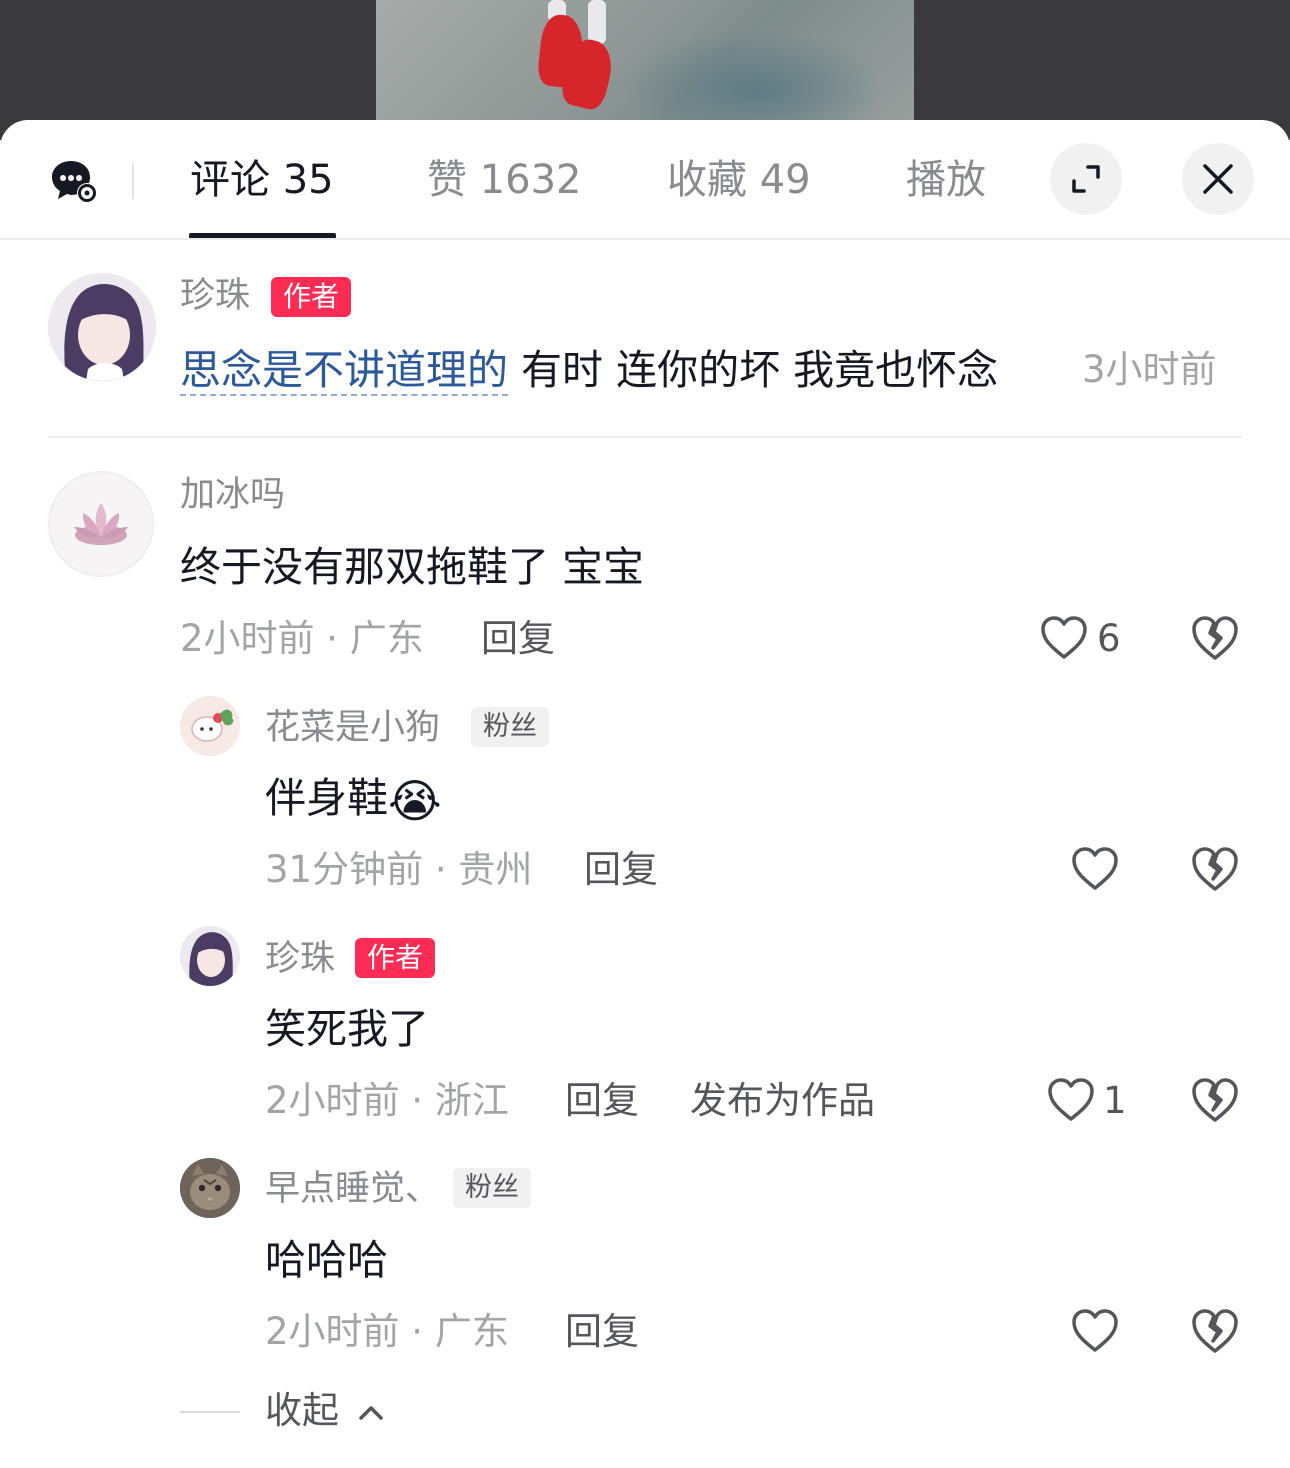 The image size is (1290, 1468). Describe the element at coordinates (412, 567) in the screenshot. I see `comment-text: 终于没有那双拖鞋了 宝宝` at that location.